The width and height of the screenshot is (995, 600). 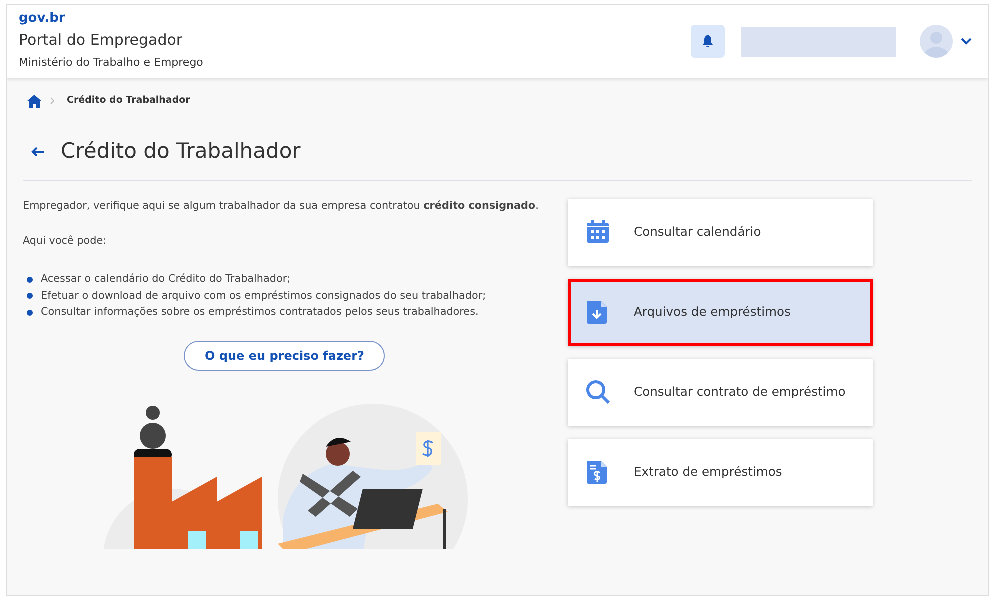 What do you see at coordinates (181, 152) in the screenshot?
I see `page-title: Crédito do Trabalhador` at bounding box center [181, 152].